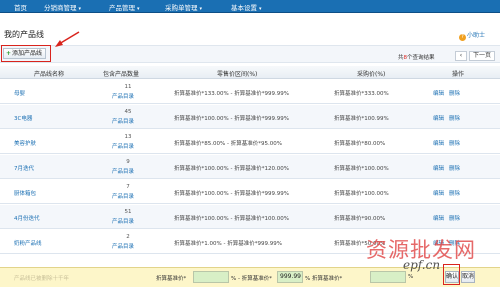 The height and width of the screenshot is (287, 500). Describe the element at coordinates (228, 244) in the screenshot. I see `retail-range: 折算基准价*1.00% - 折算基准价*999.99%` at that location.